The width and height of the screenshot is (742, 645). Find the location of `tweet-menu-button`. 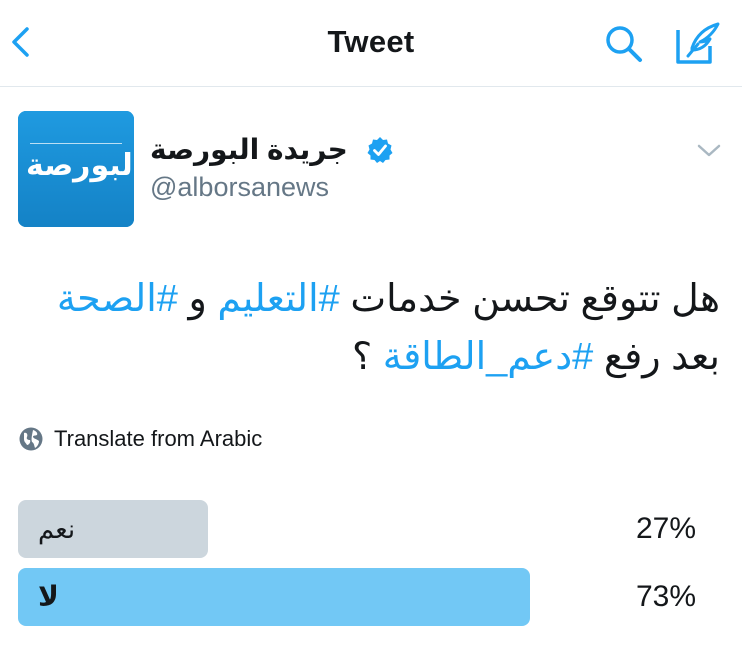

tweet-menu-button is located at coordinates (709, 151).